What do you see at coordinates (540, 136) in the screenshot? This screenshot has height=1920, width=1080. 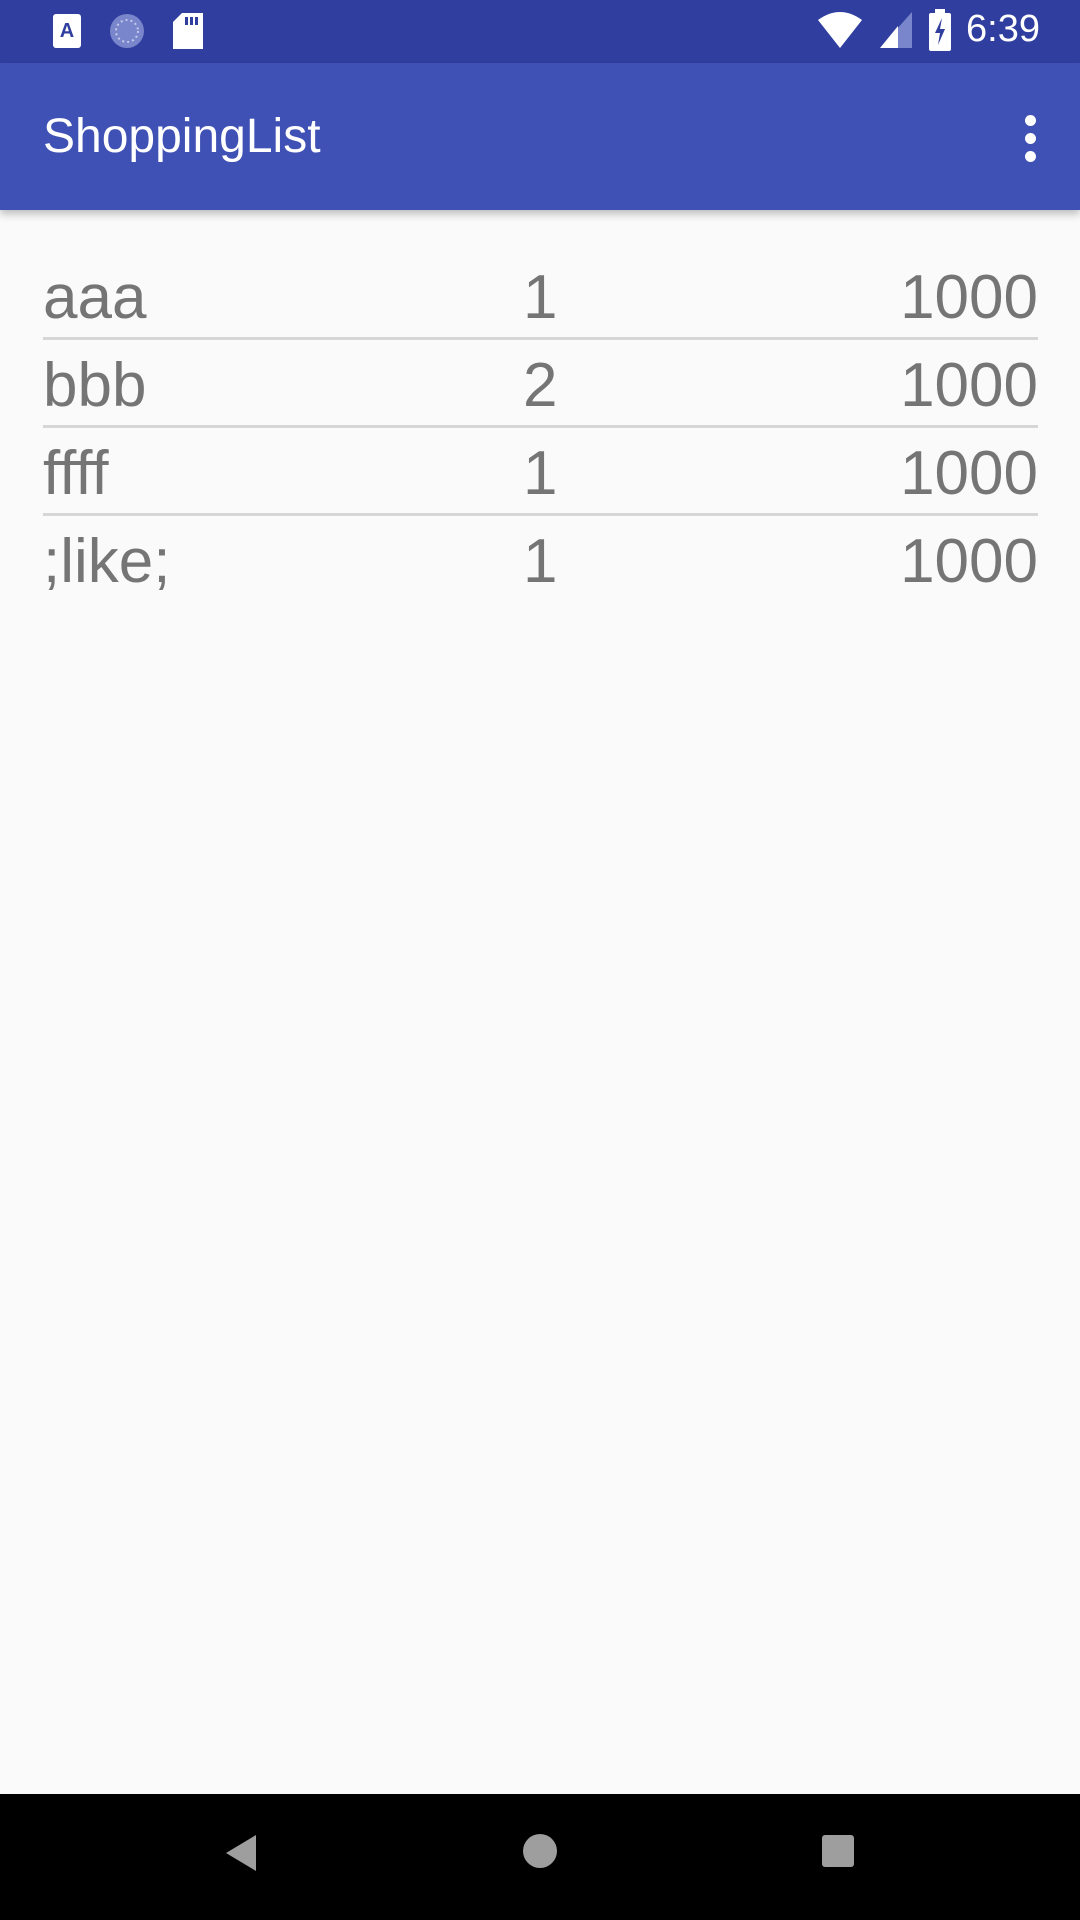 I see `app-bar: ShoppingList` at bounding box center [540, 136].